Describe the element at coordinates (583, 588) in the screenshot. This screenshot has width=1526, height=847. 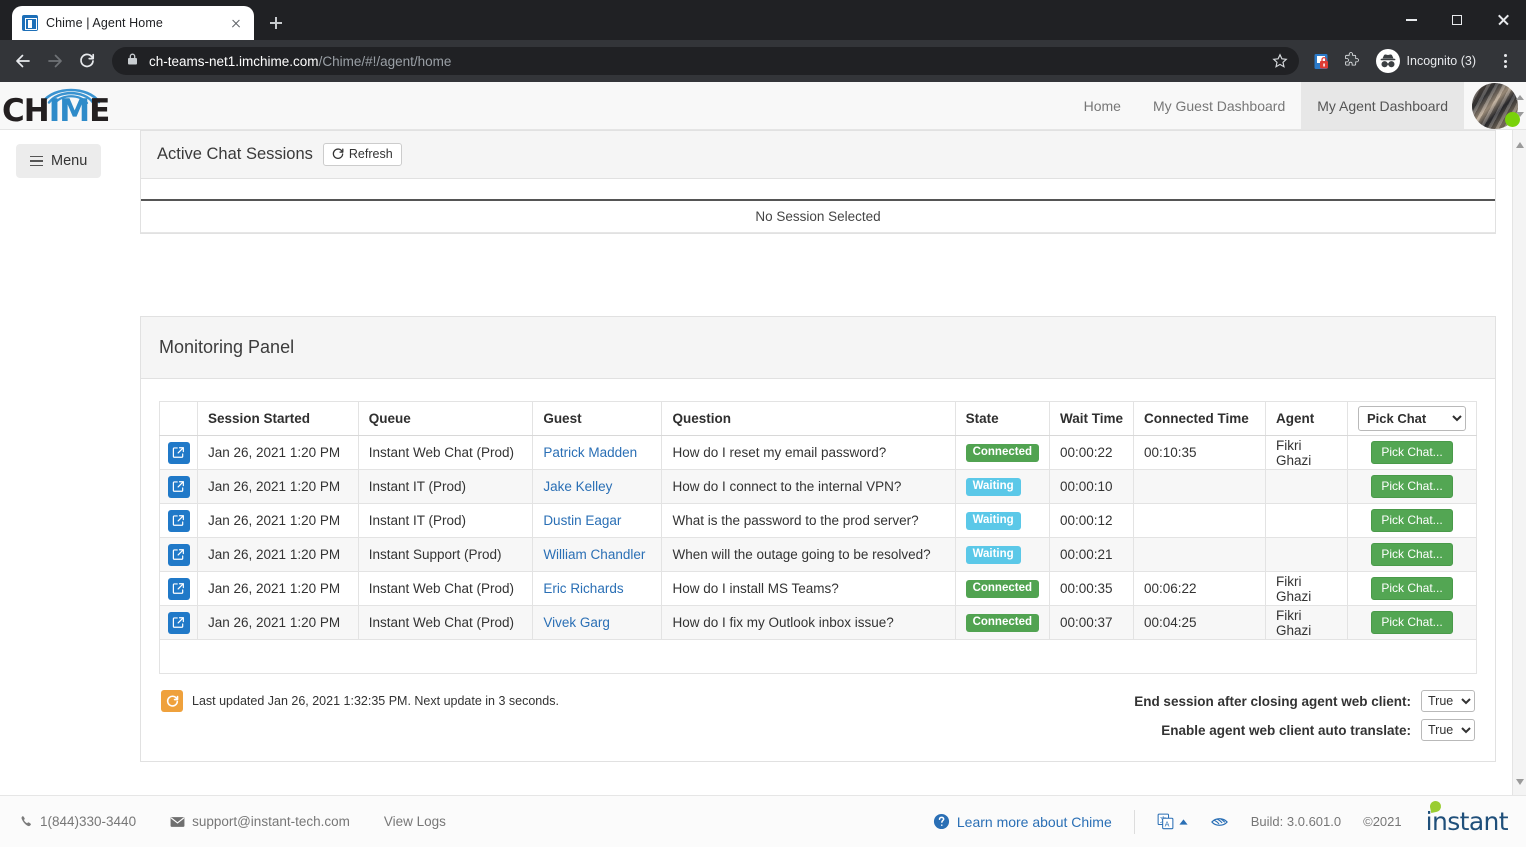
I see `guest-link: Eric Richards` at that location.